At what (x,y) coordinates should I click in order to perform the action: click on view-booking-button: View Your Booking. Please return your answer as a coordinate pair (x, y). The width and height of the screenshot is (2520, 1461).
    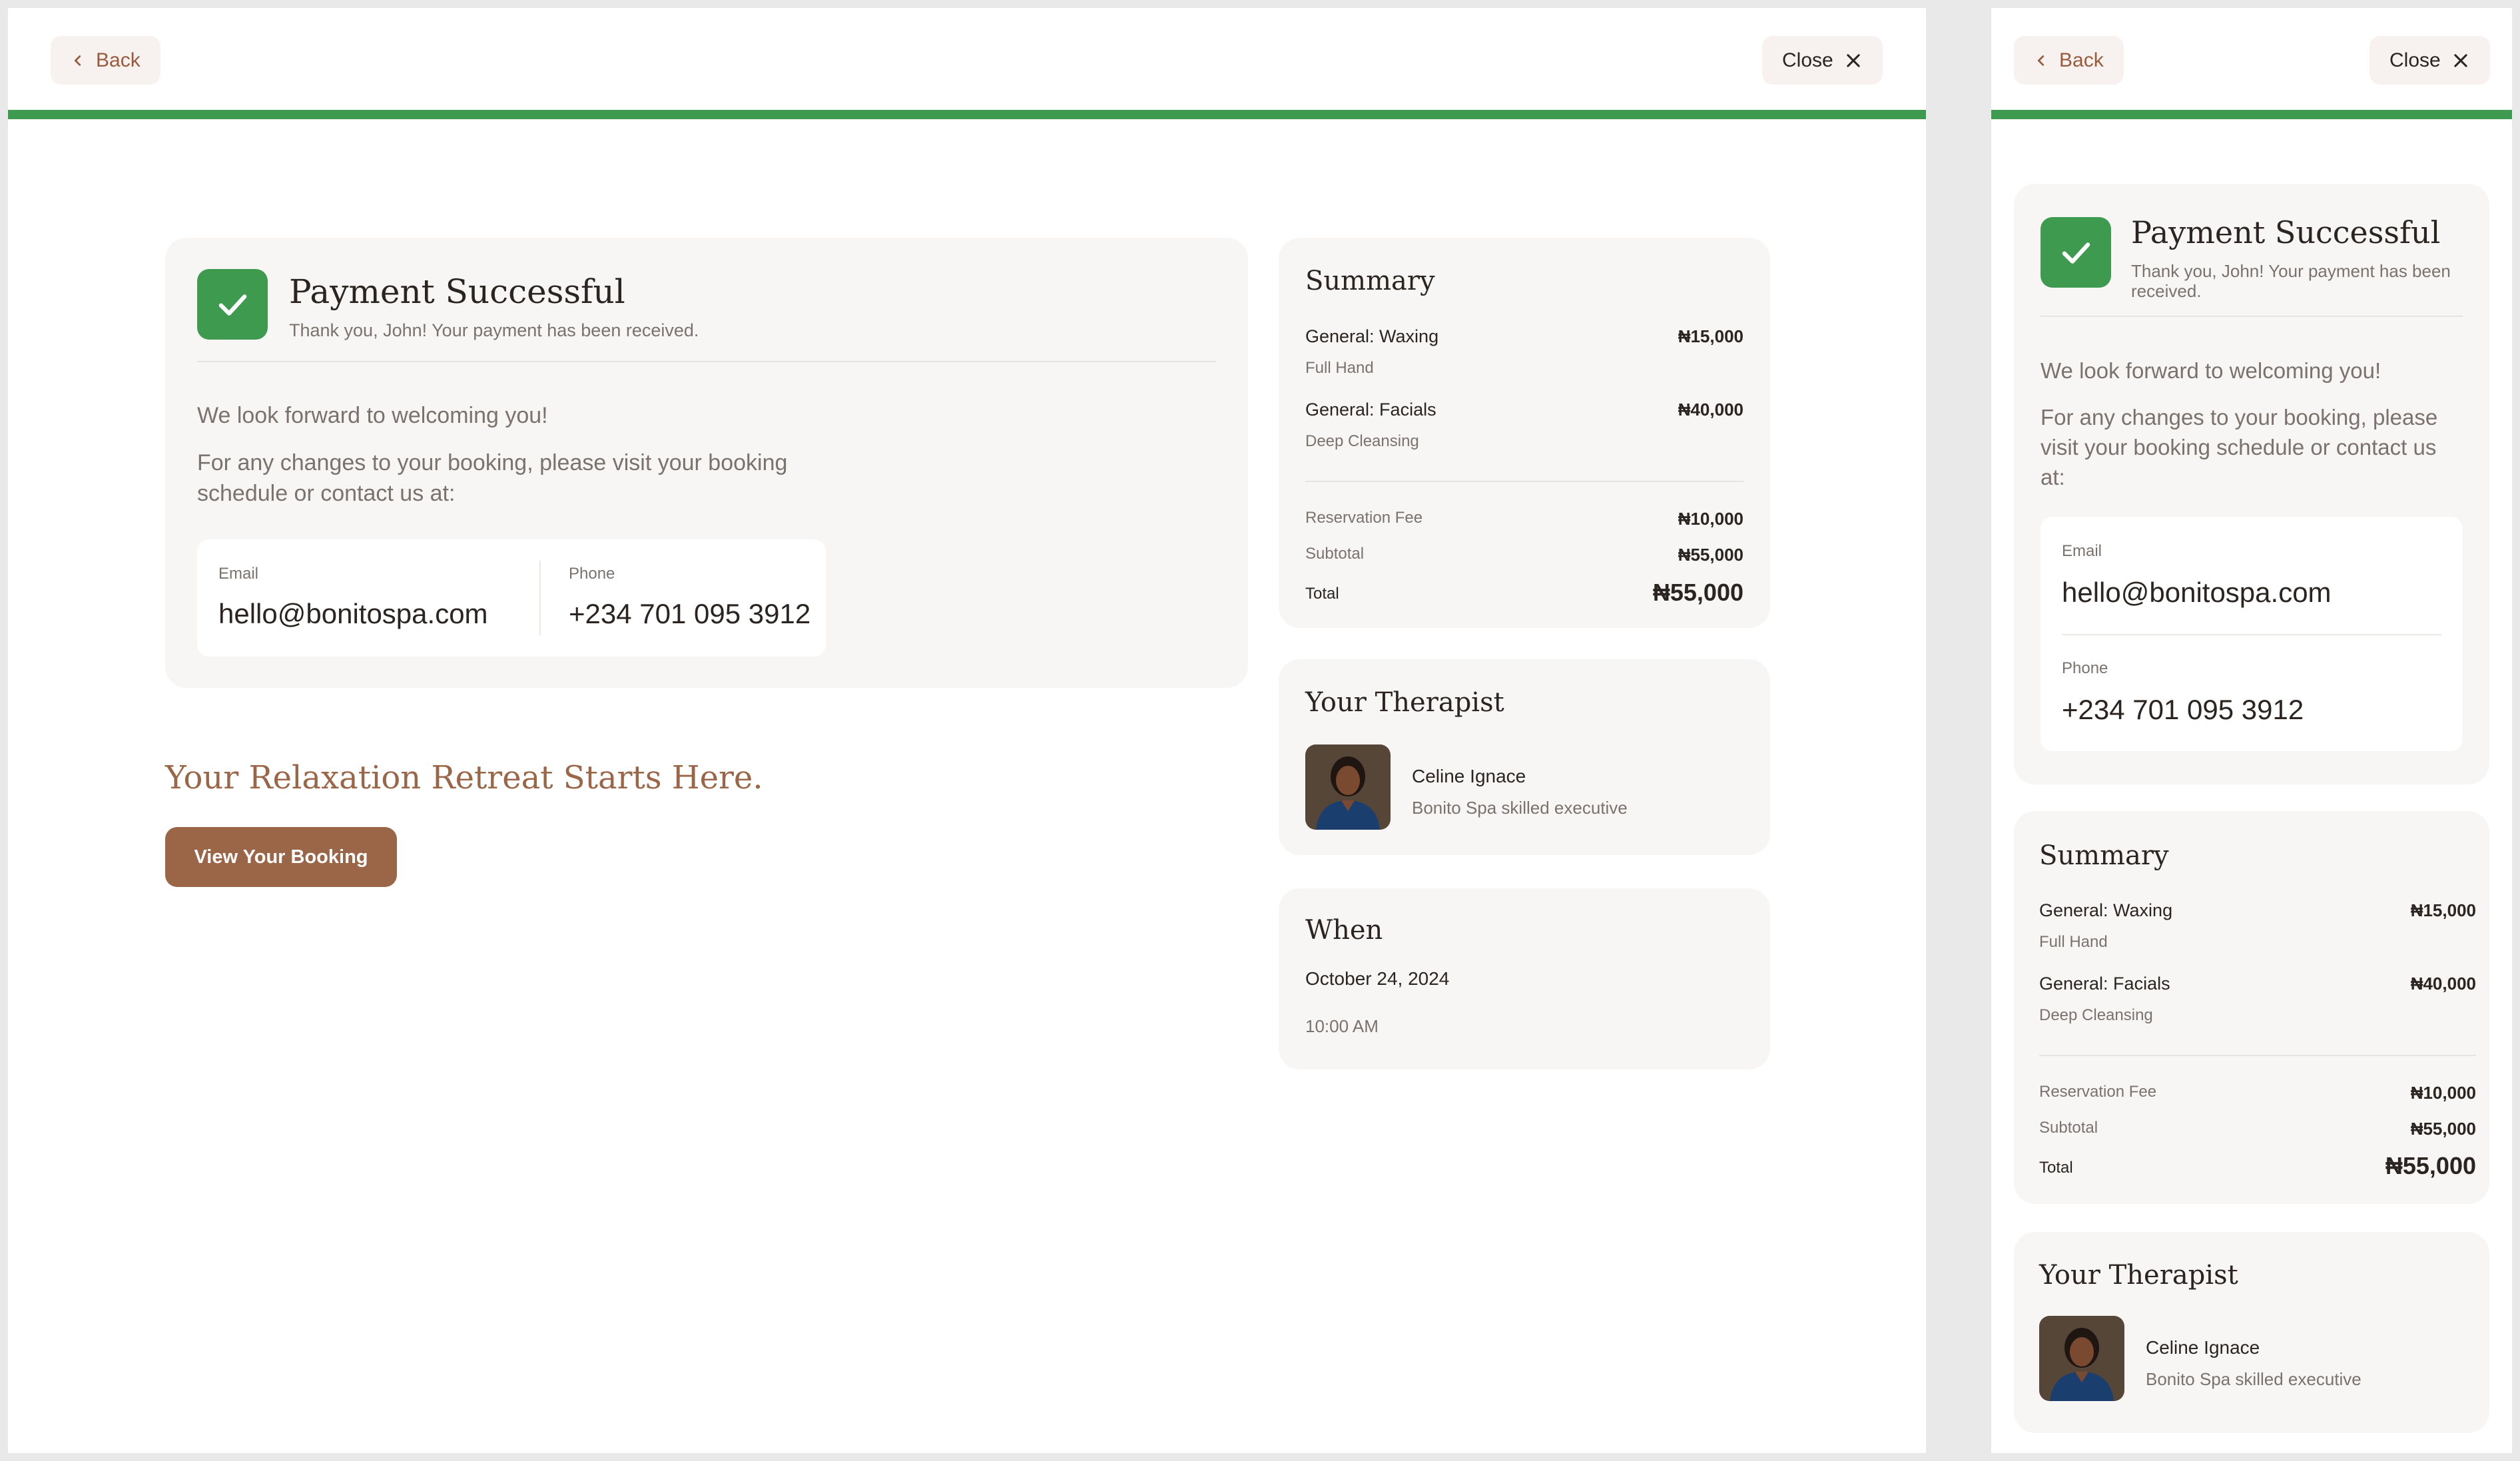
    Looking at the image, I should click on (281, 857).